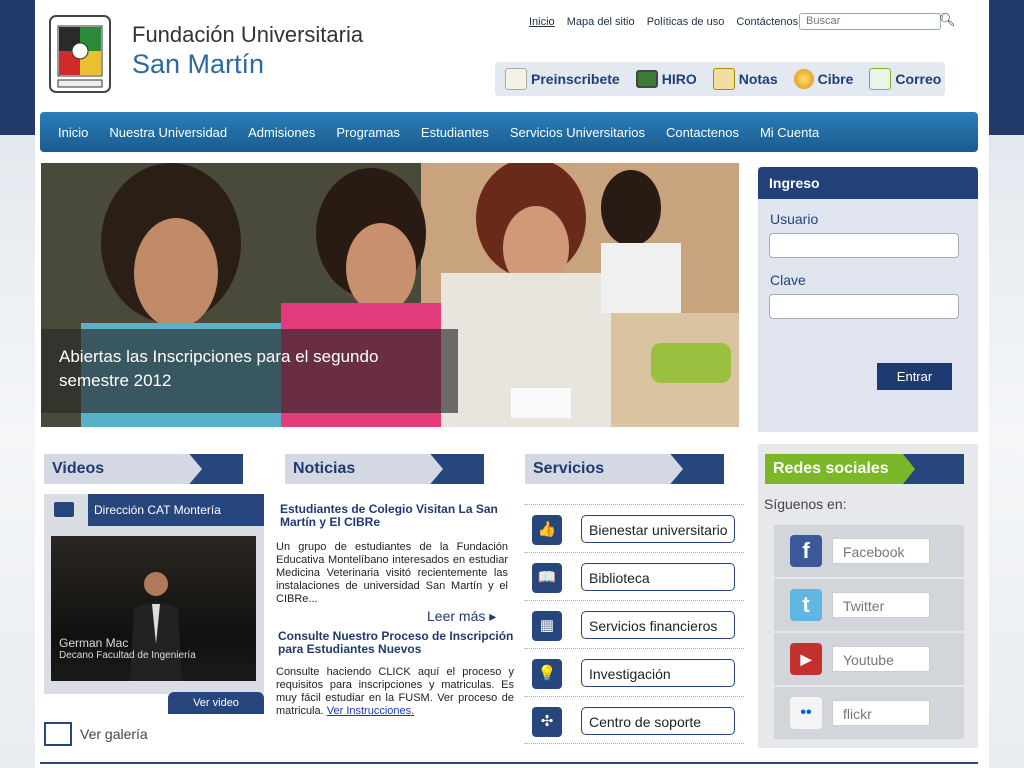 This screenshot has width=1024, height=768. What do you see at coordinates (646, 79) in the screenshot?
I see `monitor-icon` at bounding box center [646, 79].